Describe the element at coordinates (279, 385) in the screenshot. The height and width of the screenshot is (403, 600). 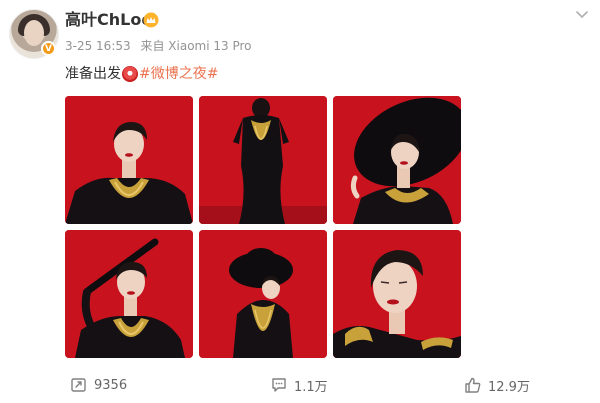
I see `comment-icon` at that location.